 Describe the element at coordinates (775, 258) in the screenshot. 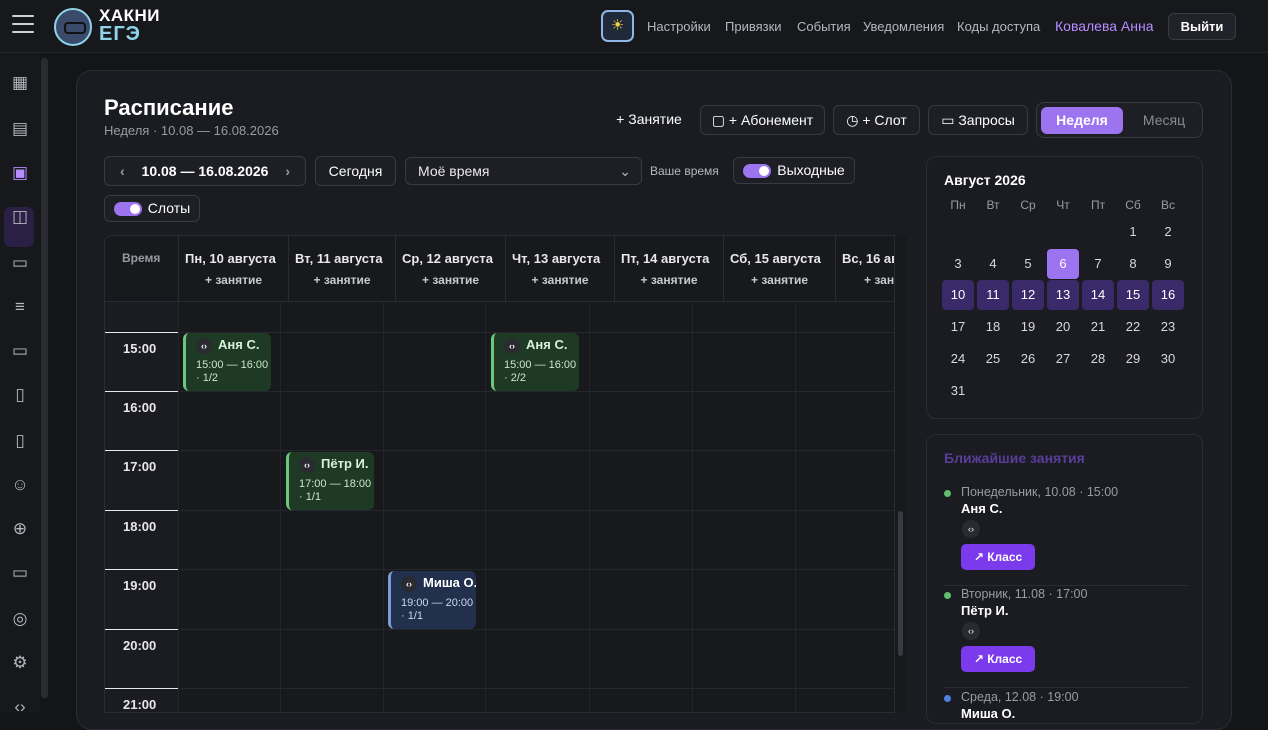

I see `day-label: Сб, 15 августа` at that location.